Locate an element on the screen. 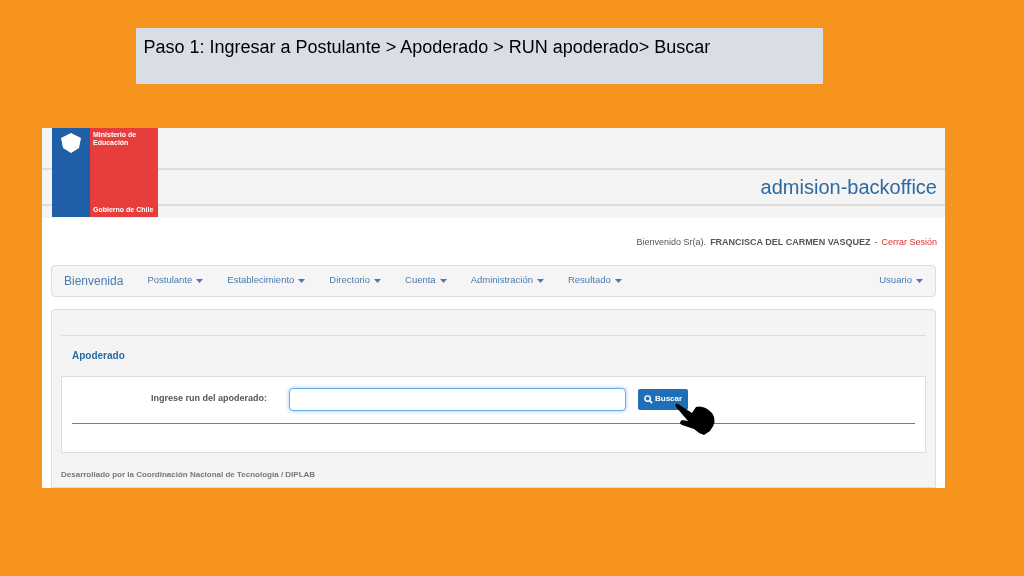  user-menu: Usuario is located at coordinates (901, 280).